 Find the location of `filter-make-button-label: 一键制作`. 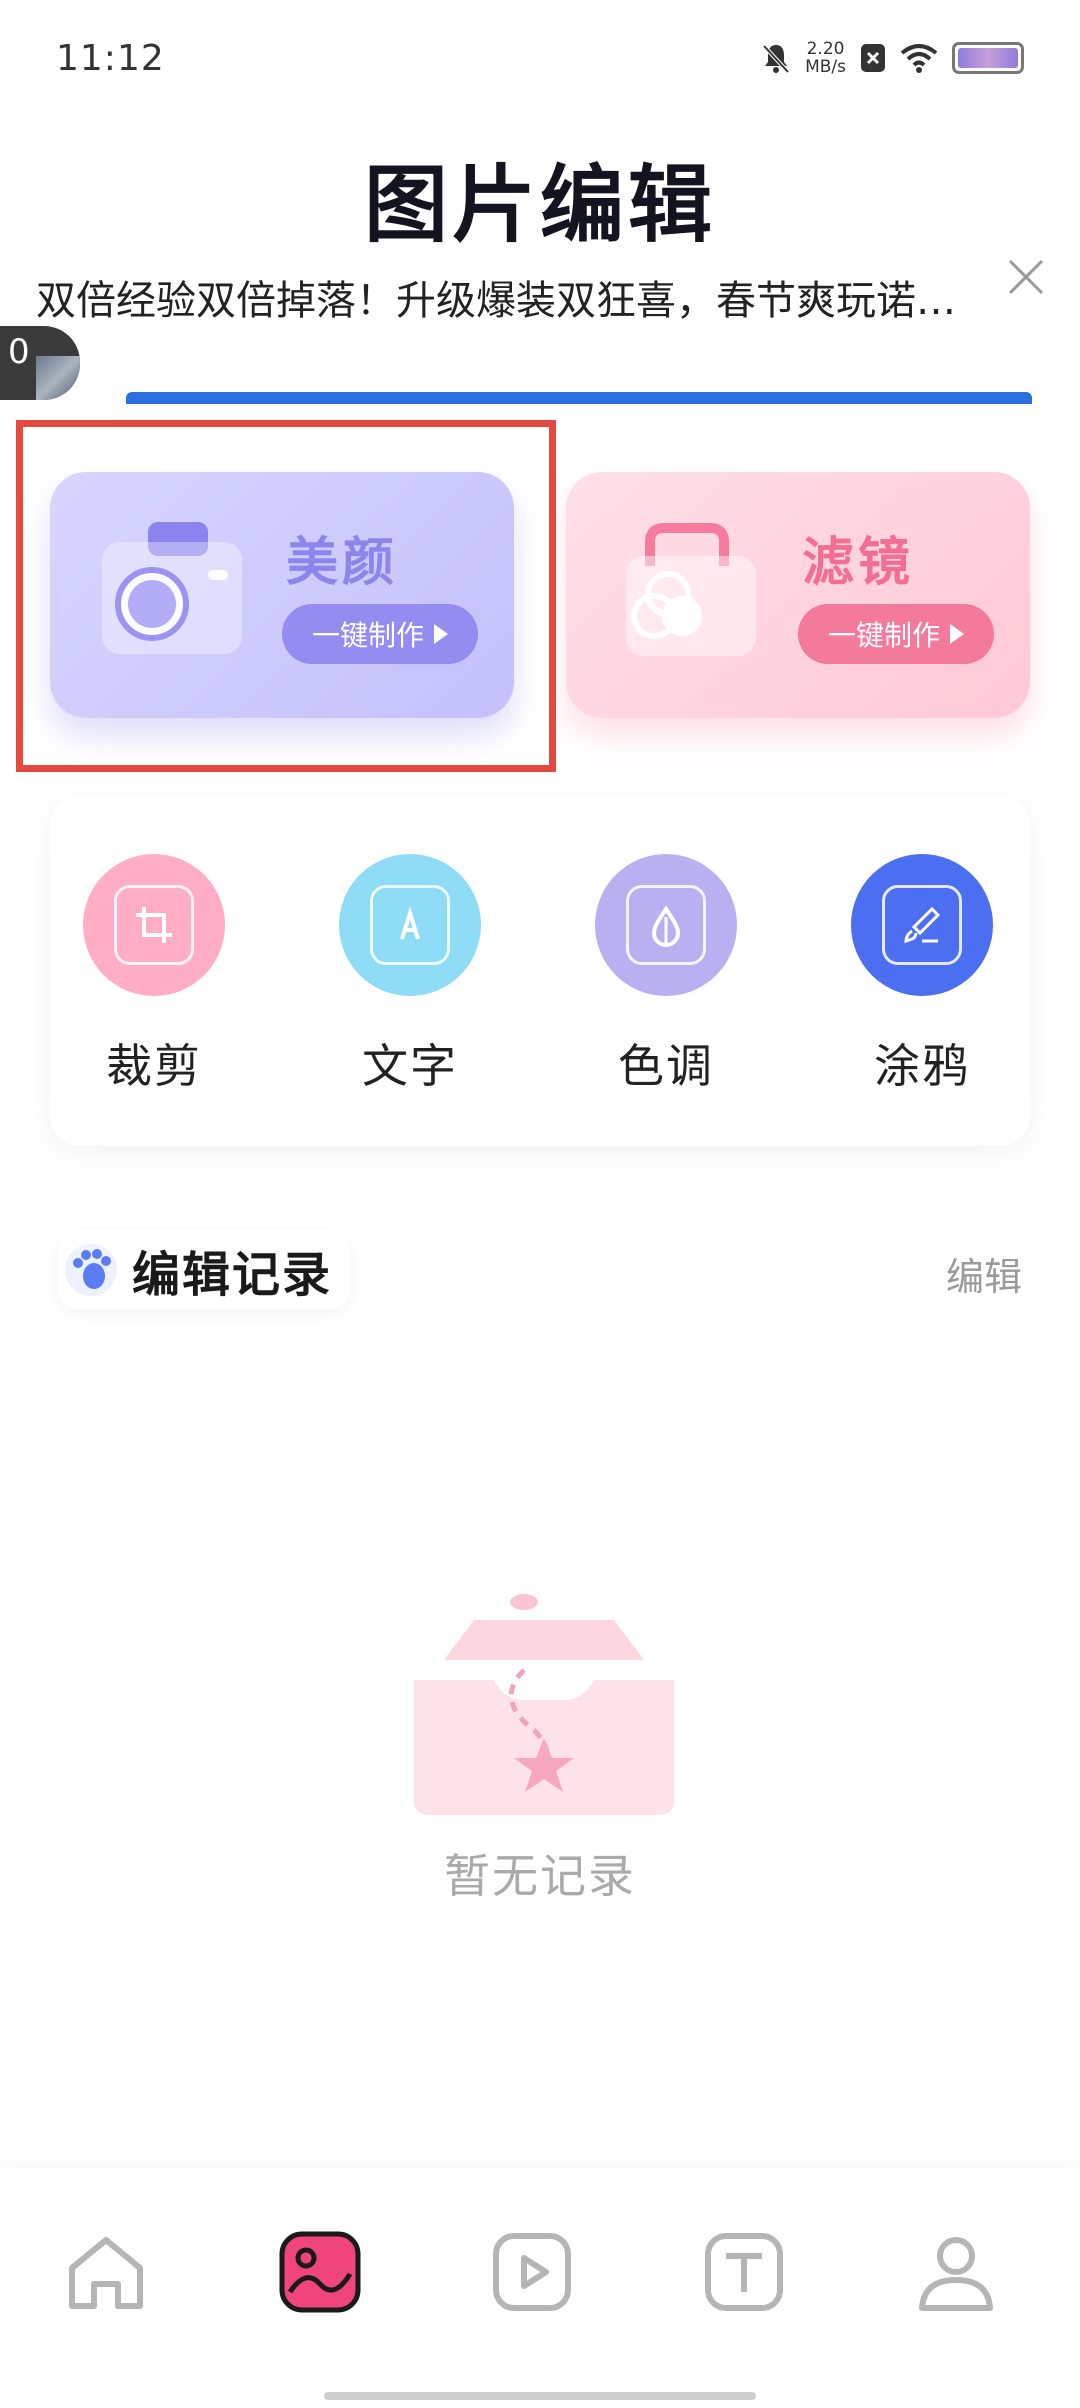

filter-make-button-label: 一键制作 is located at coordinates (883, 635).